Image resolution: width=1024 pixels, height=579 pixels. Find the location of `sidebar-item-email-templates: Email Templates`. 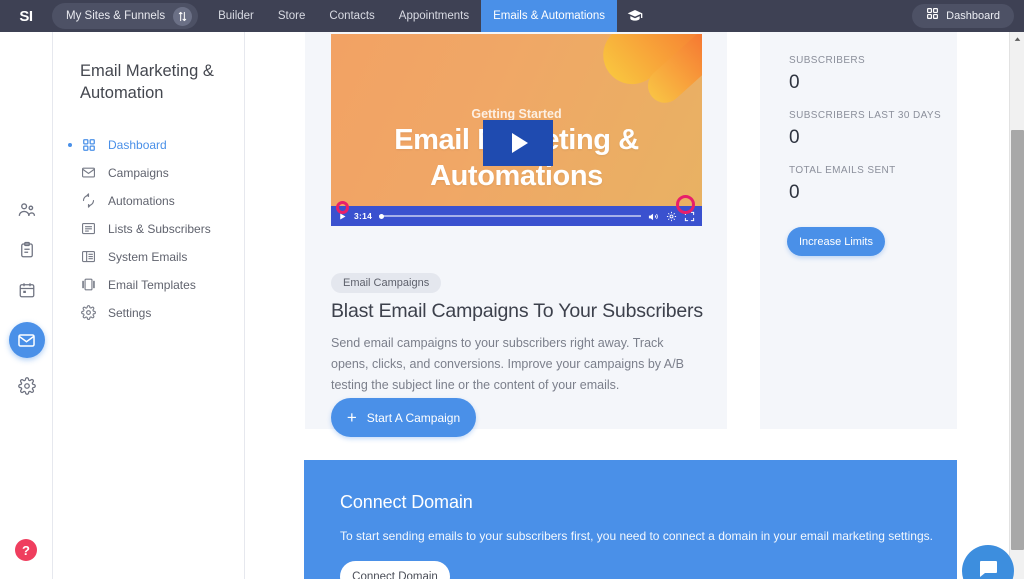

sidebar-item-email-templates: Email Templates is located at coordinates (148, 285).